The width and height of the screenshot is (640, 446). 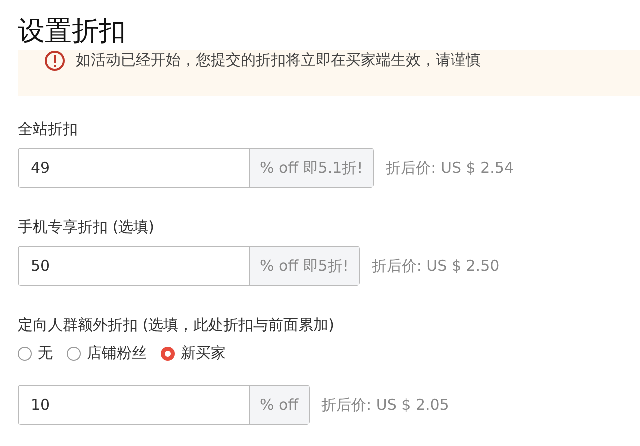 I want to click on discount-input: 50 % off 即5折!, so click(x=189, y=266).